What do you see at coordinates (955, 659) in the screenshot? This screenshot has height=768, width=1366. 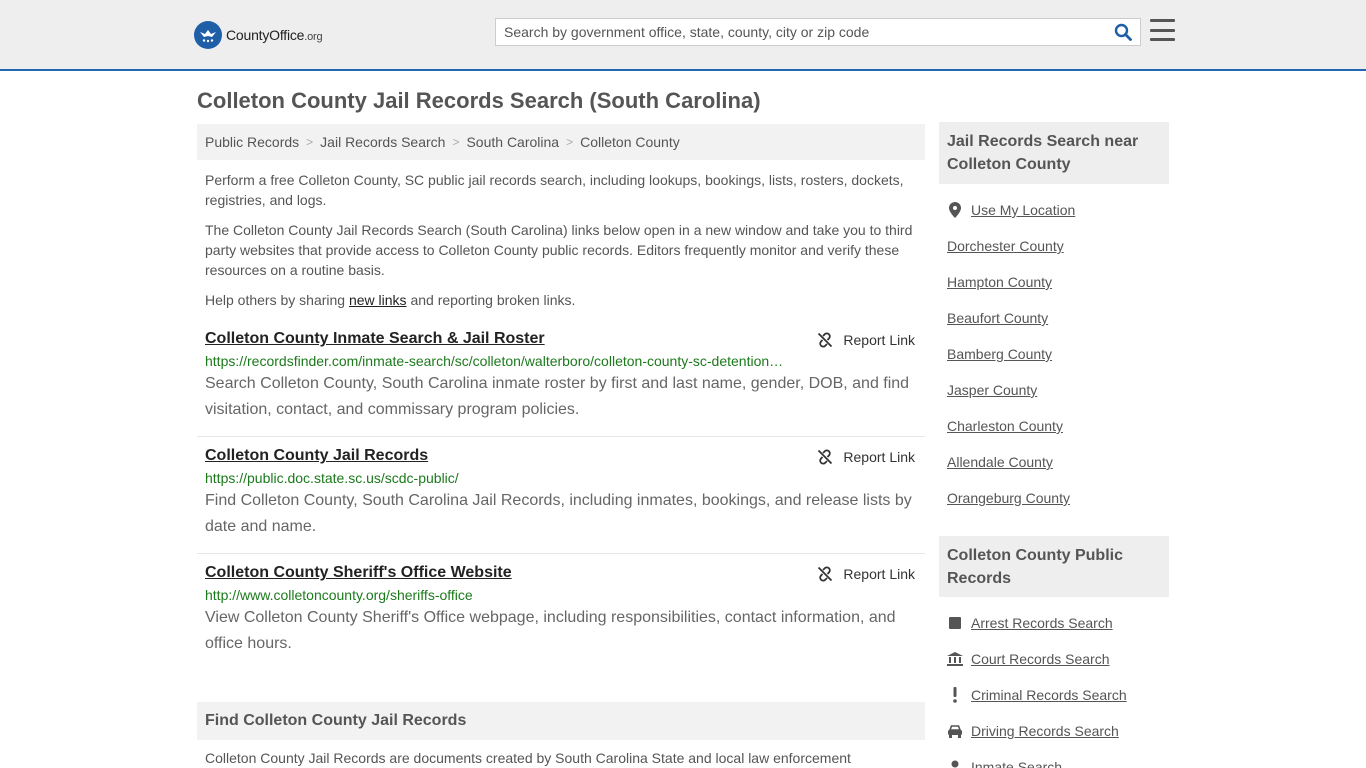 I see `courthouse-icon` at bounding box center [955, 659].